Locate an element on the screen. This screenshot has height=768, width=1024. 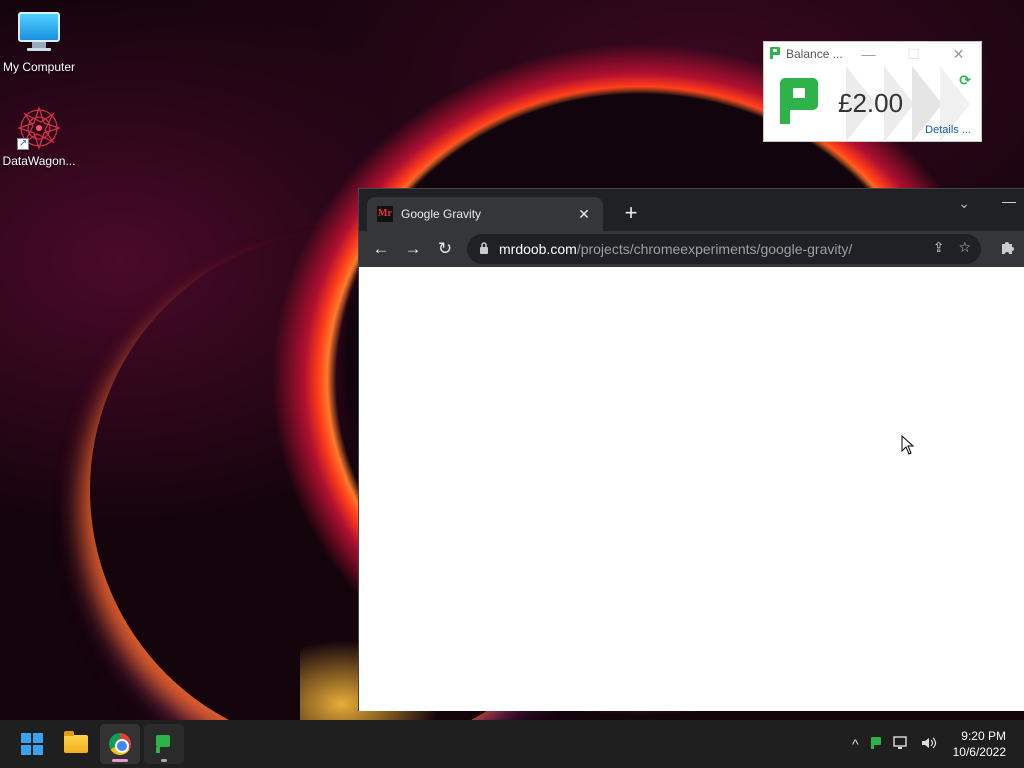
balance-maximize-button: ☐ is located at coordinates (913, 54).